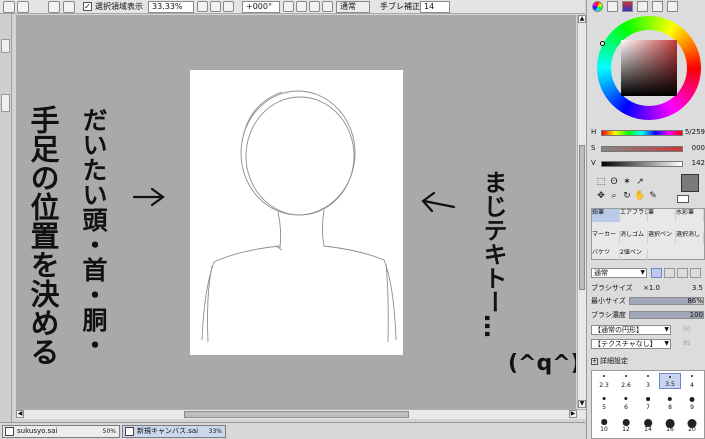  Describe the element at coordinates (435, 7) in the screenshot. I see `stabilizer-select: 14` at that location.